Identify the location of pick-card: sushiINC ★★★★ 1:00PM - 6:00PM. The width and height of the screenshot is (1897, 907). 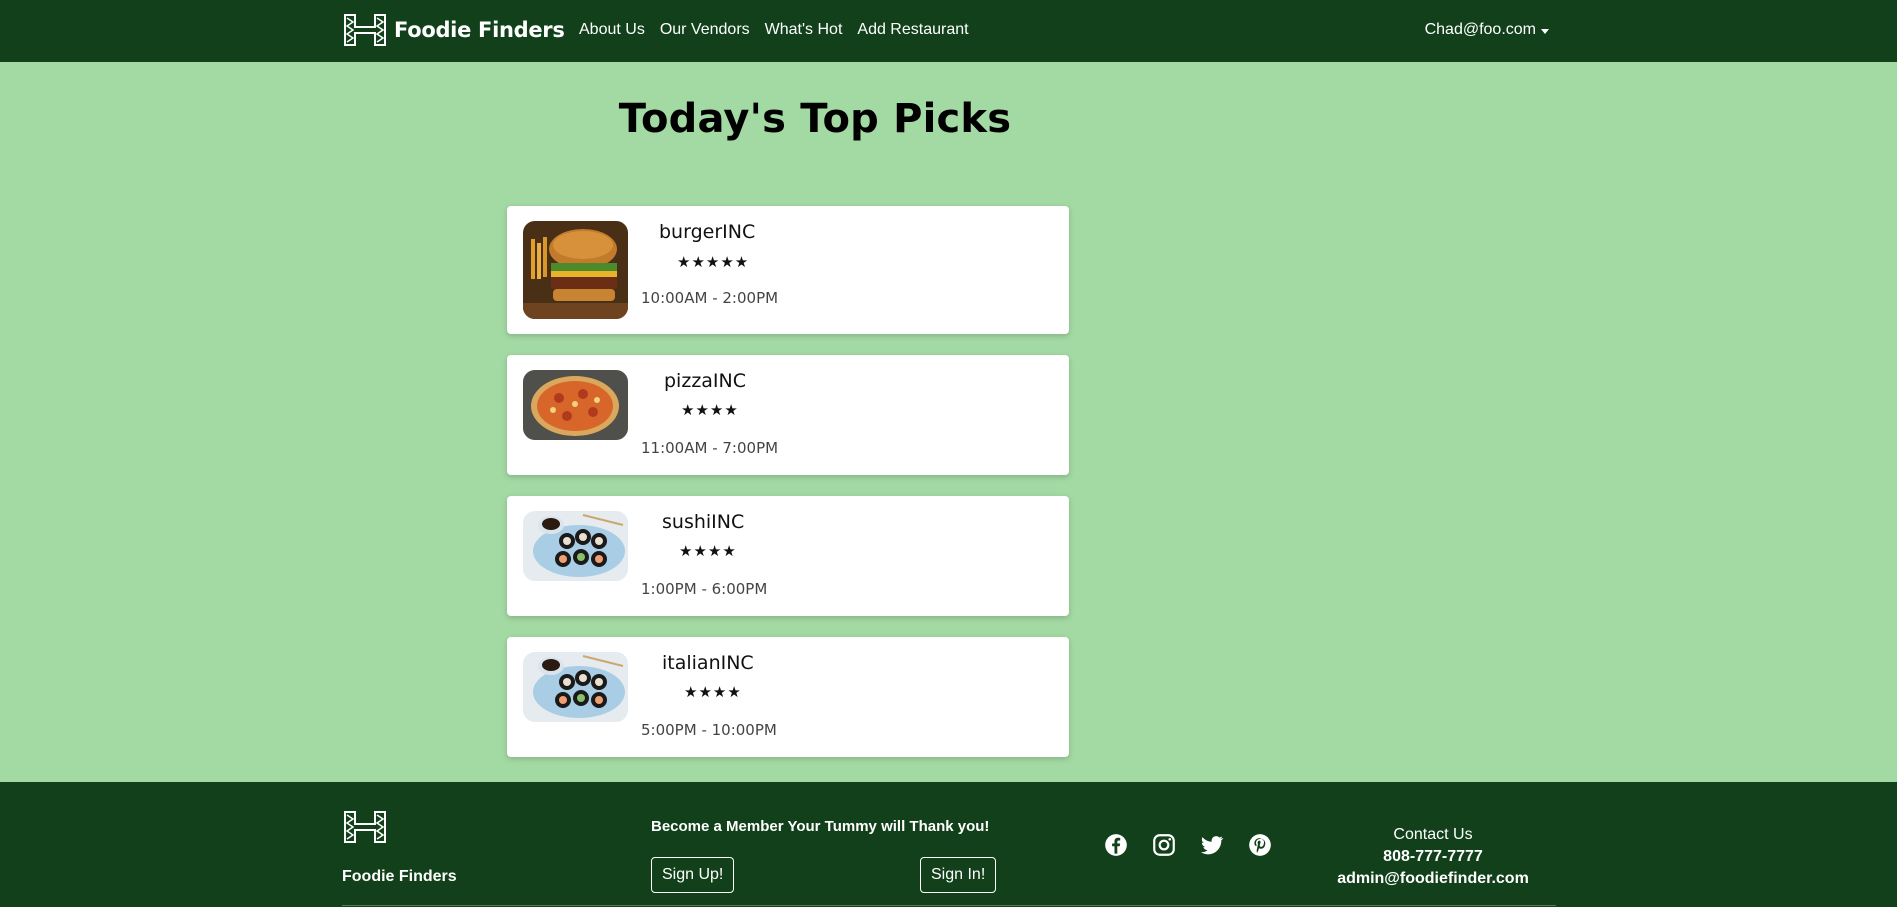
(788, 556).